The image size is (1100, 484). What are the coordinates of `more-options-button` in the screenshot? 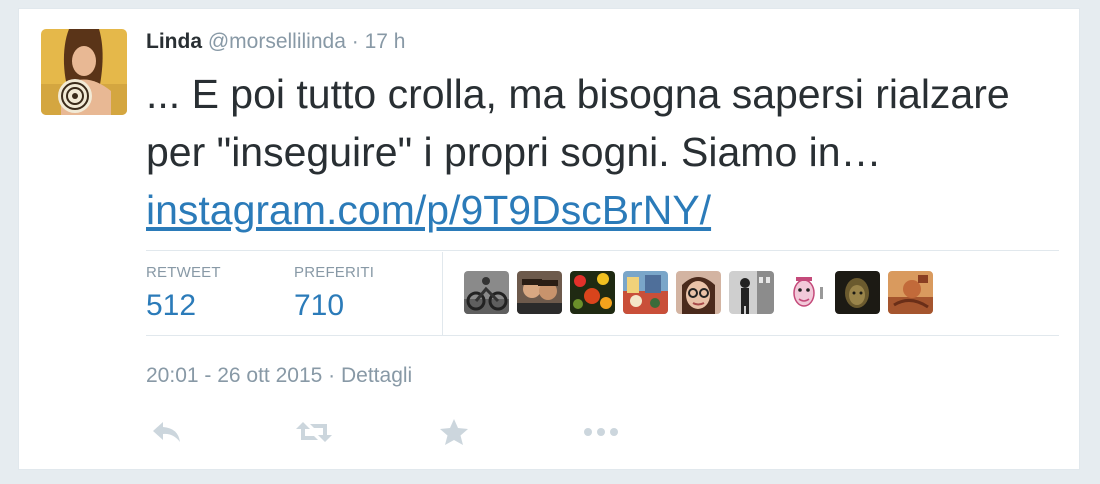 It's located at (601, 434).